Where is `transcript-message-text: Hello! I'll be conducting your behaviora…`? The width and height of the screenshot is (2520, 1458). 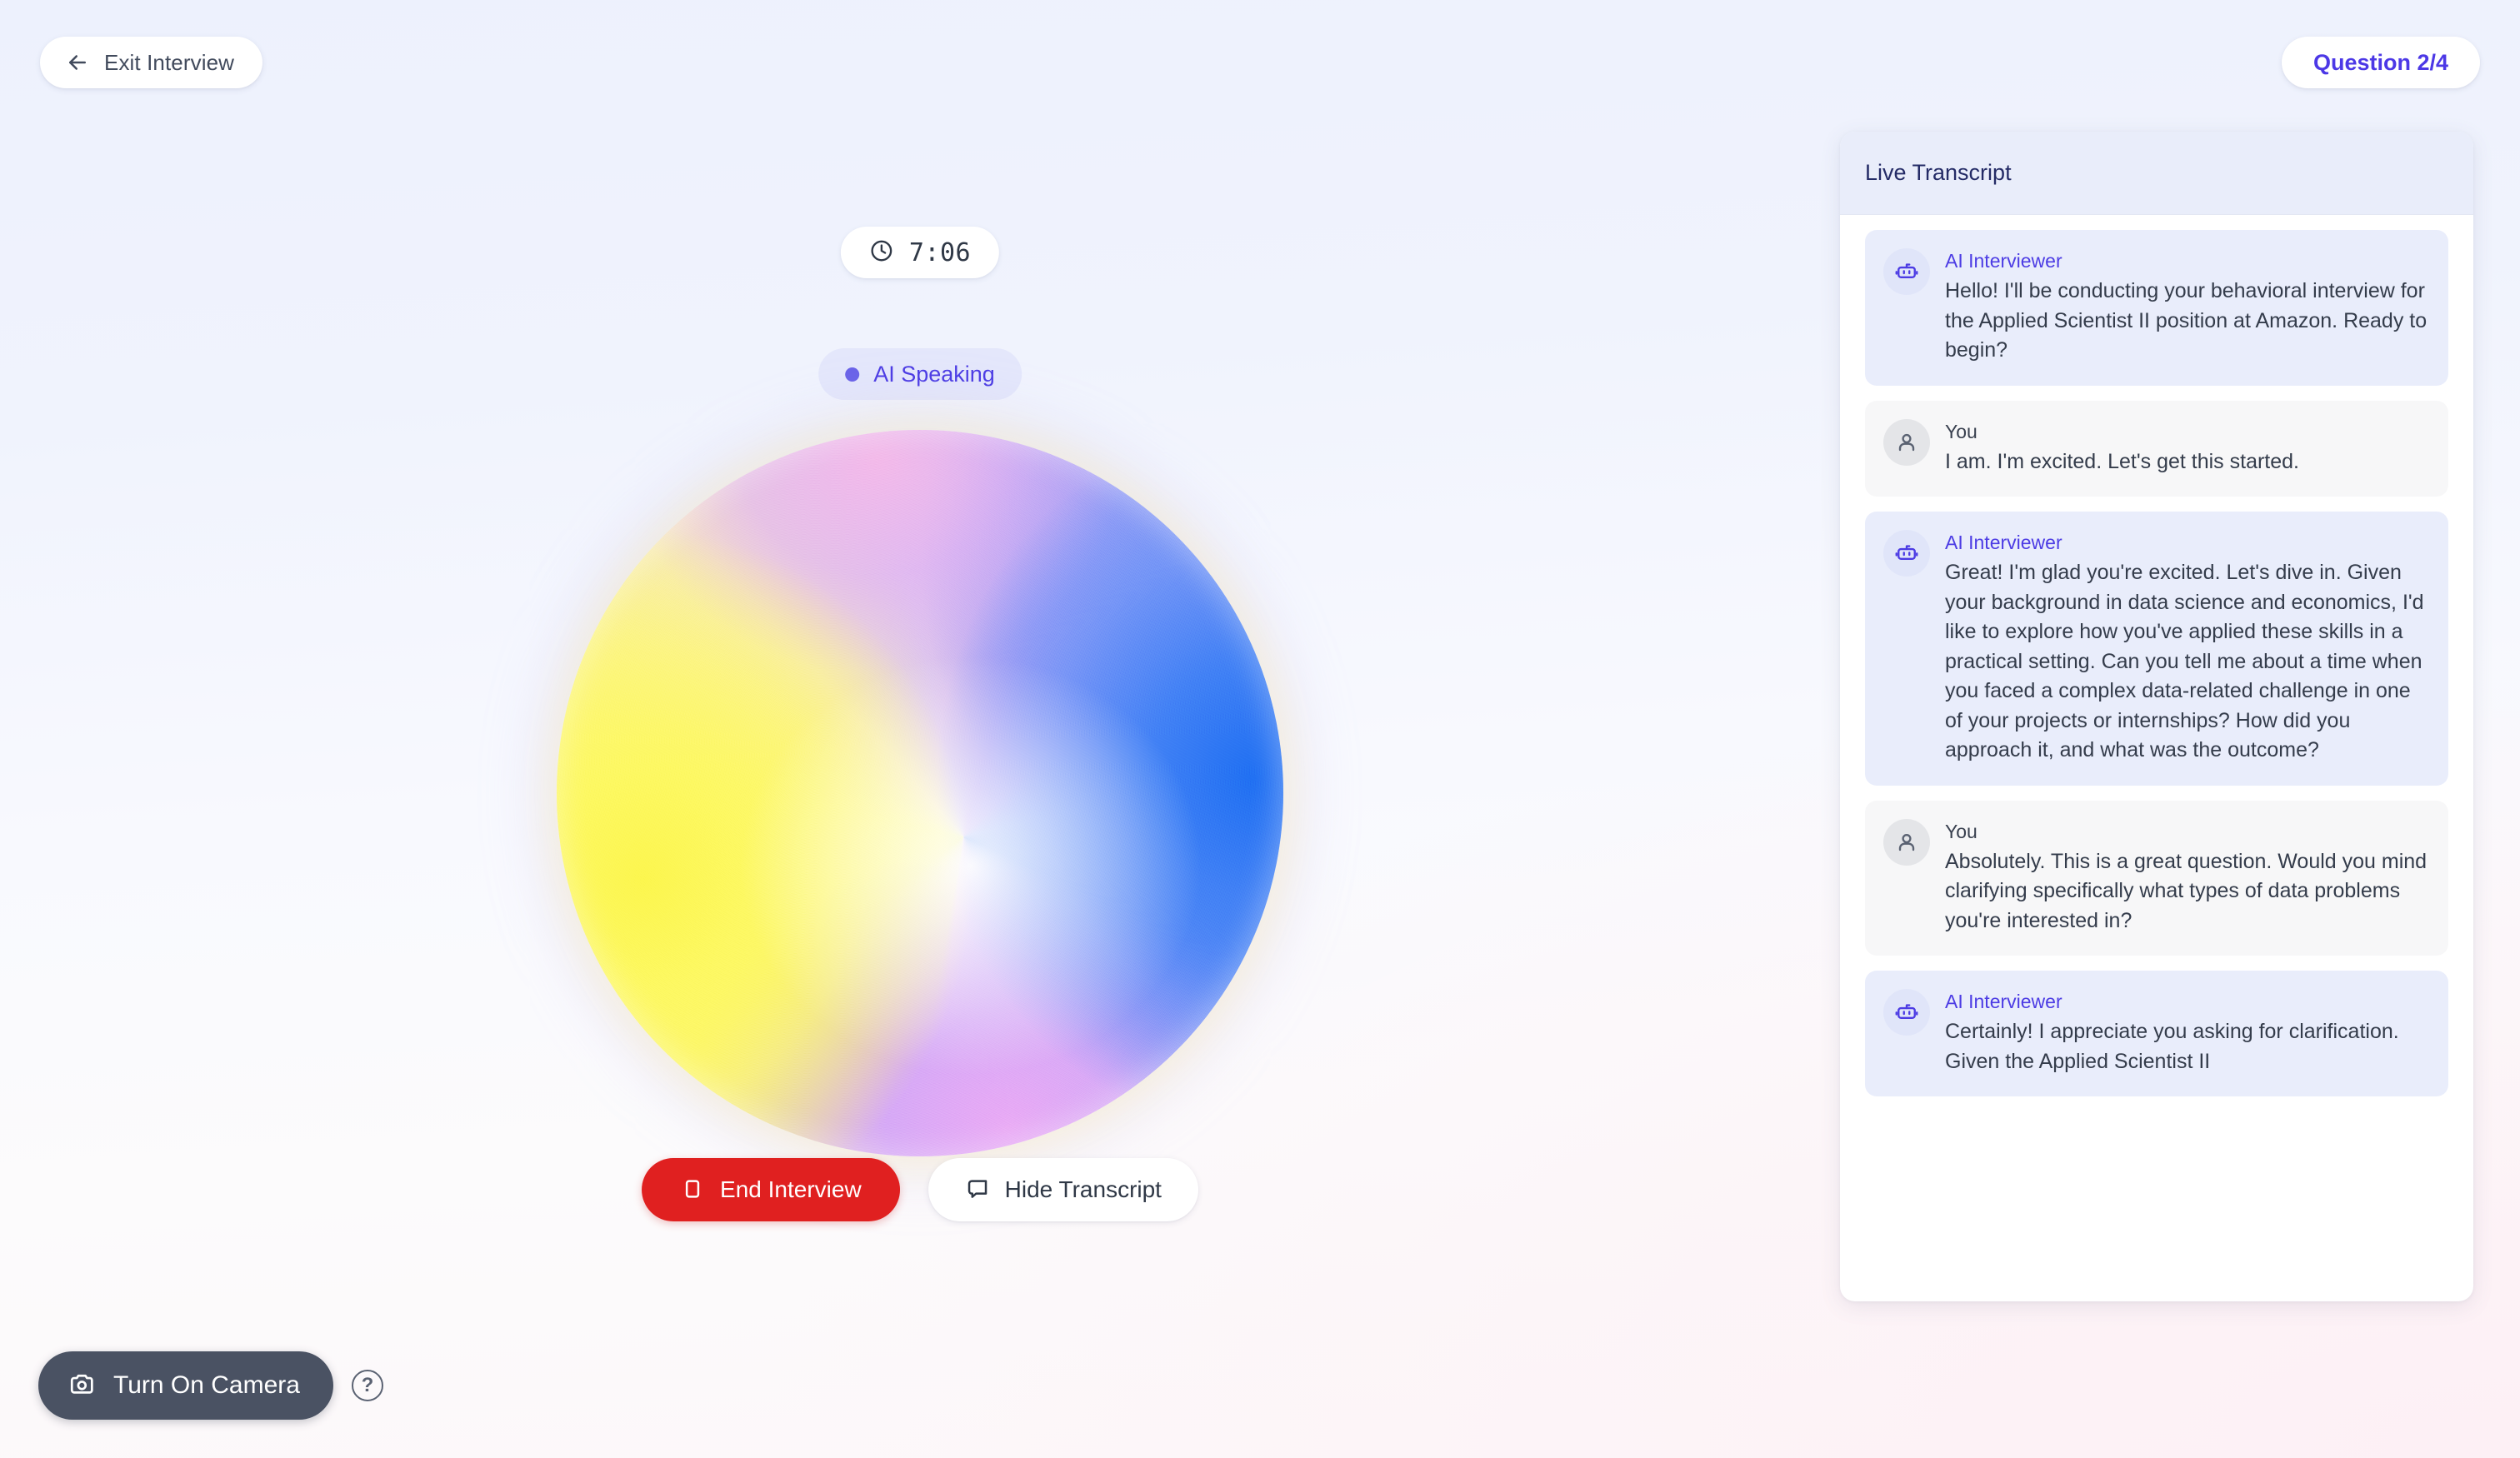
transcript-message-text: Hello! I'll be conducting your behaviora… is located at coordinates (2186, 320).